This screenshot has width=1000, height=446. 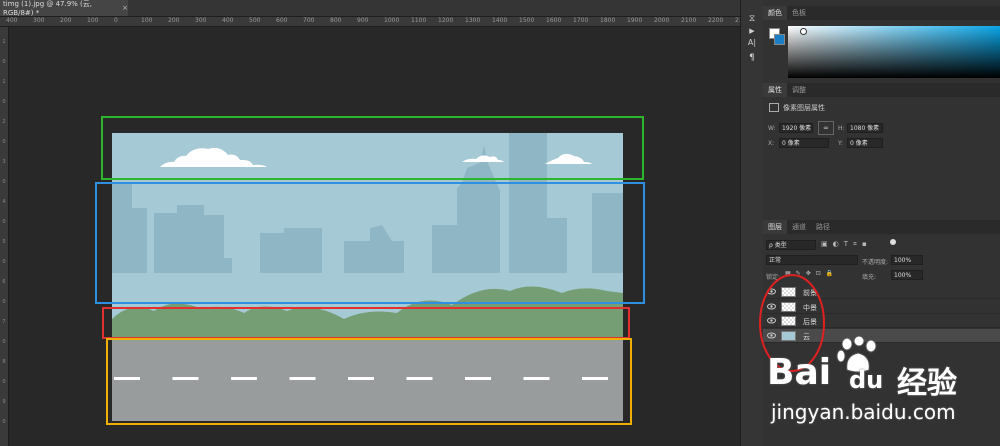 I want to click on x-label: X:, so click(x=771, y=143).